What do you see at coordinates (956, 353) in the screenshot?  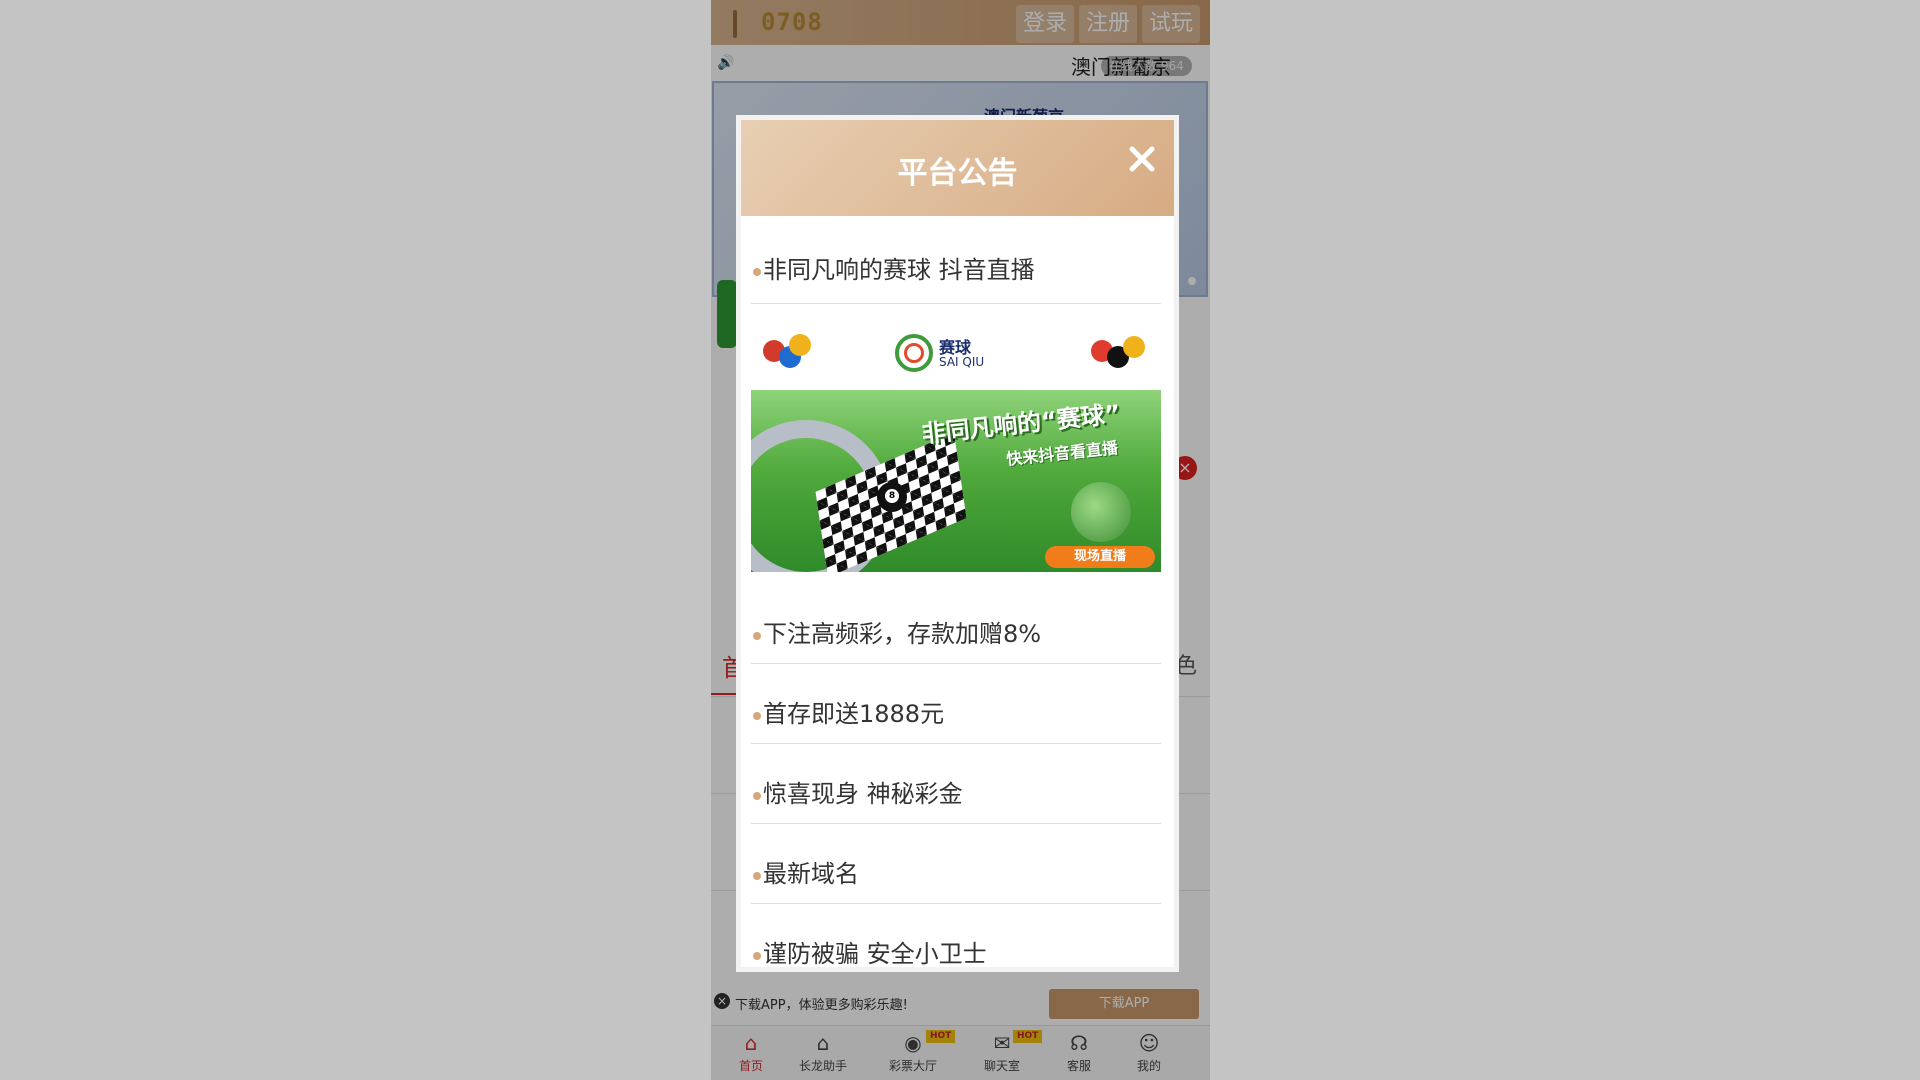 I see `promo-brand-bar: 赛球 SAI QIU` at bounding box center [956, 353].